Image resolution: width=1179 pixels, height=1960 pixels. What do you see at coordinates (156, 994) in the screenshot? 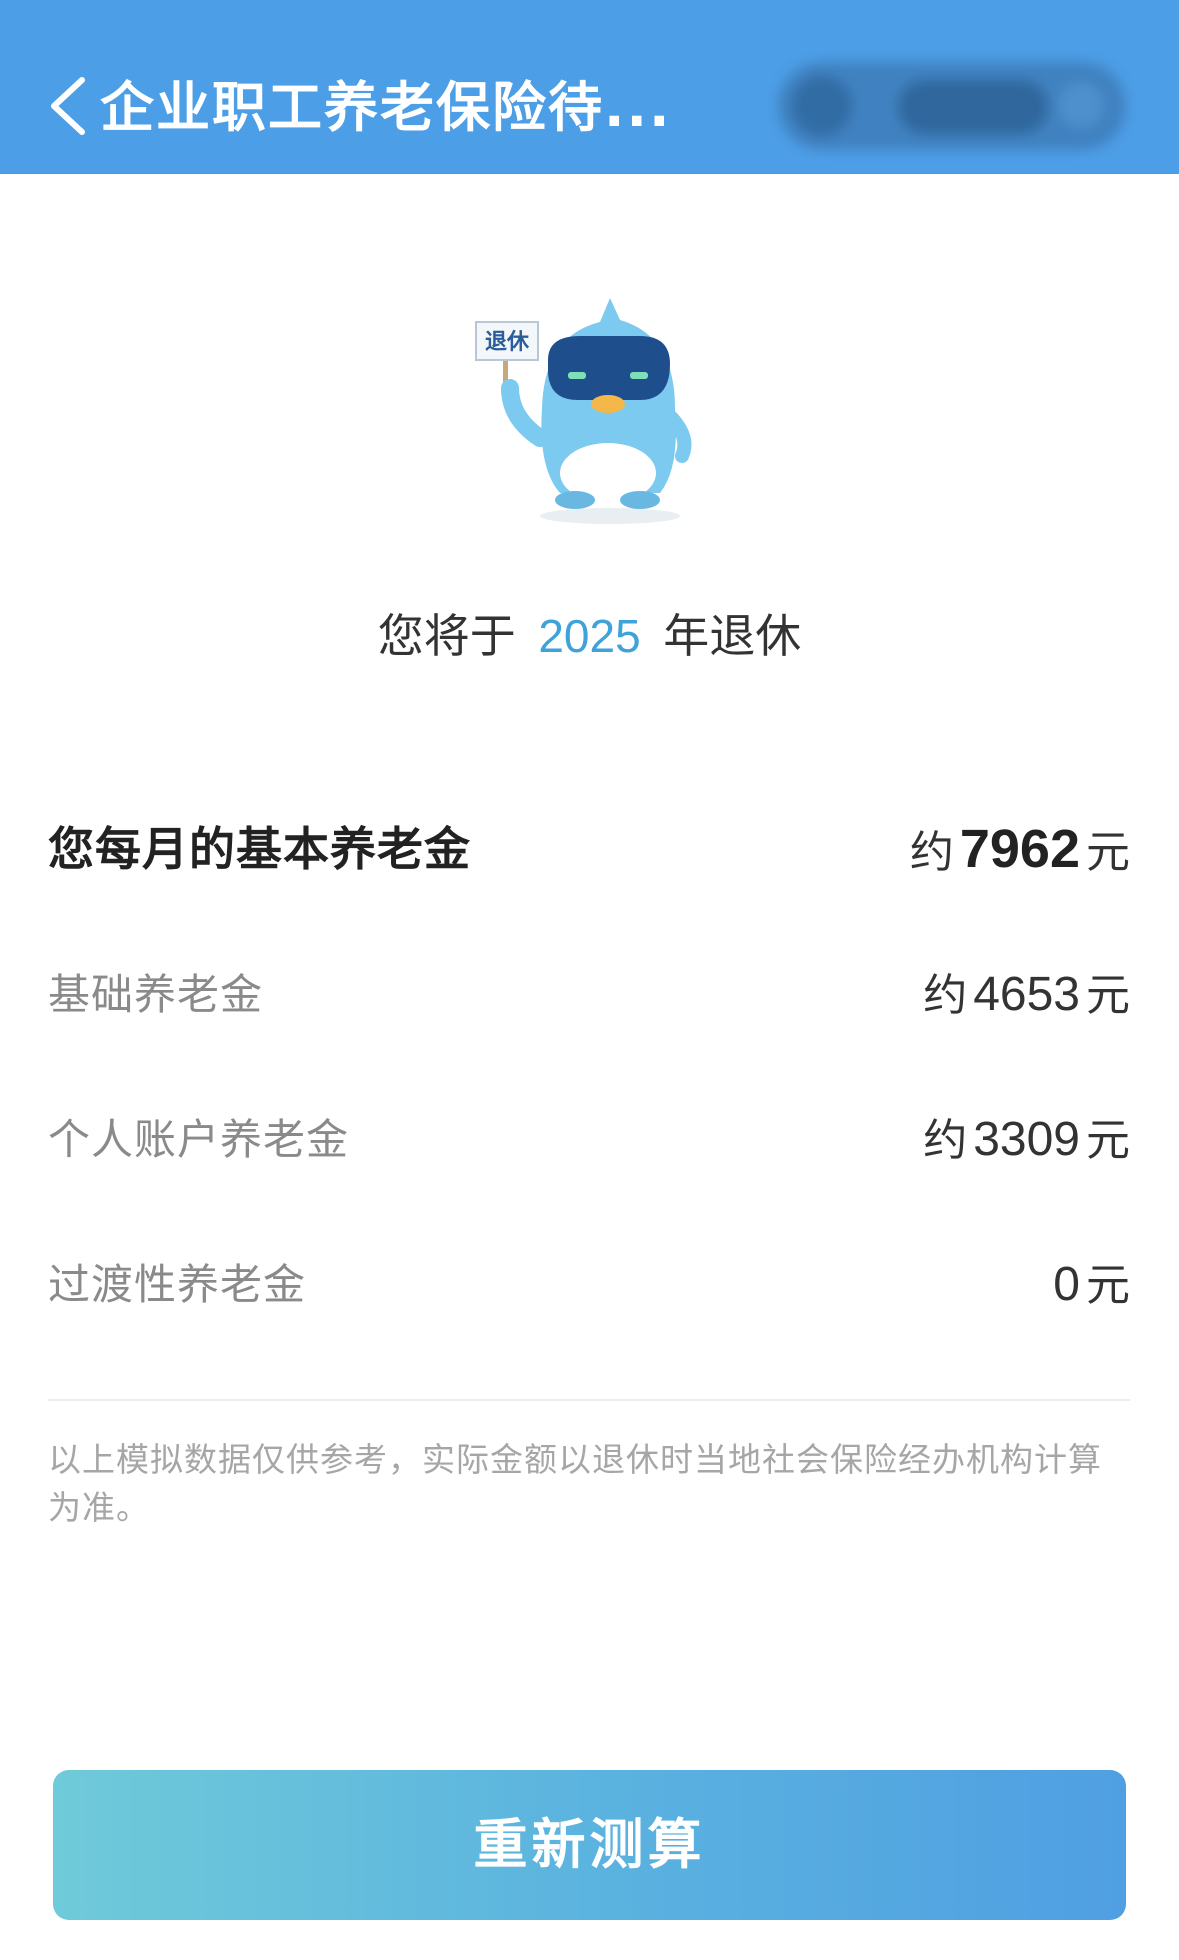
I see `basic-pension-label: 基础养老金` at bounding box center [156, 994].